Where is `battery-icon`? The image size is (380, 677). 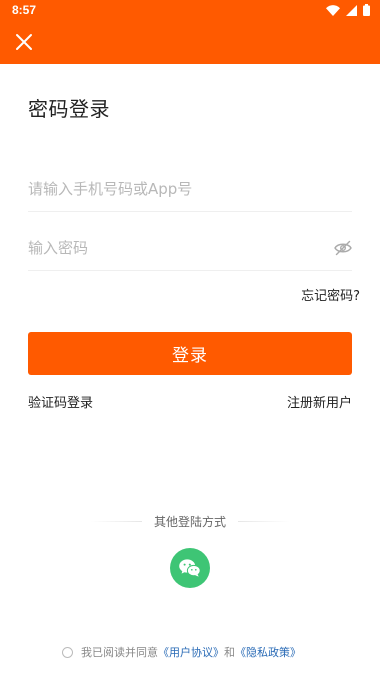
battery-icon is located at coordinates (366, 10).